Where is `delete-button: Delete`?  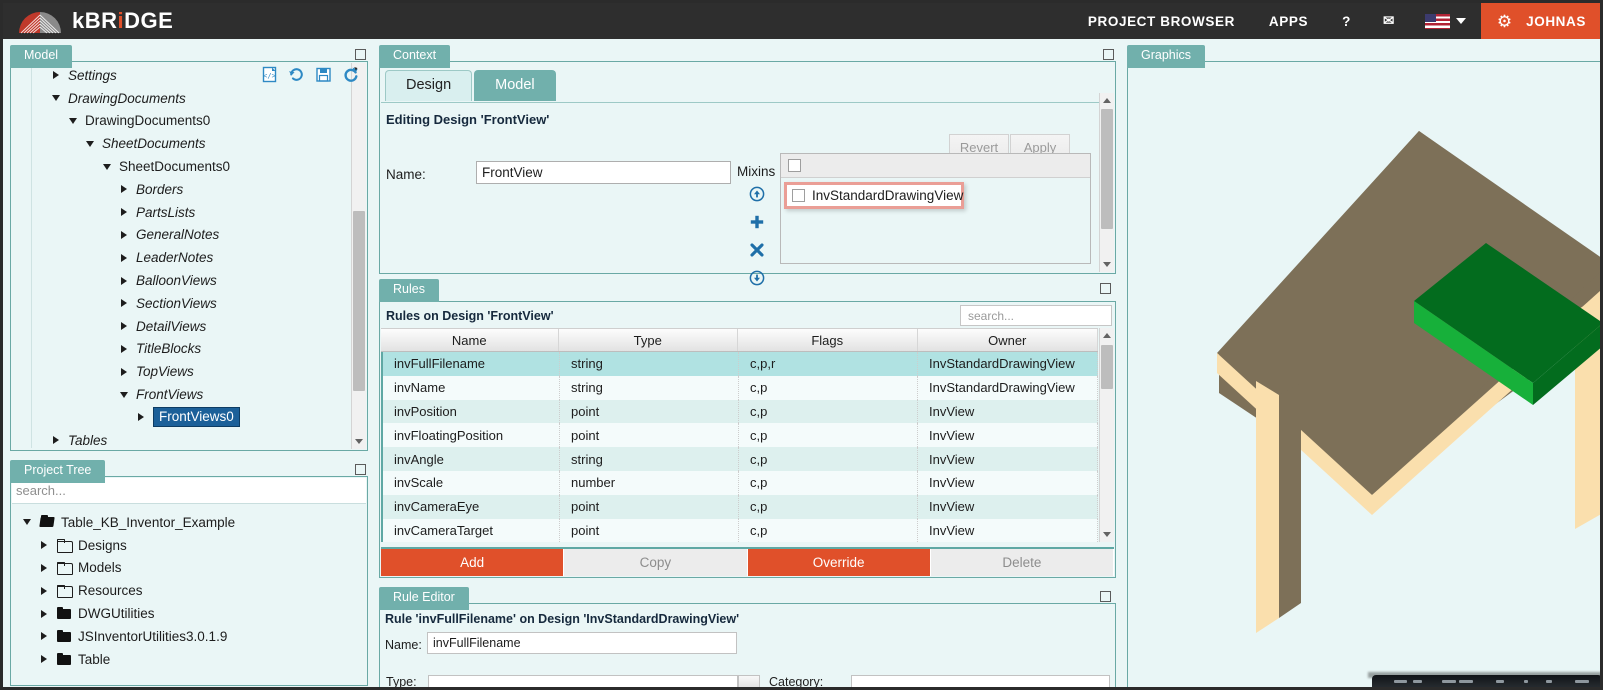
delete-button: Delete is located at coordinates (1022, 562).